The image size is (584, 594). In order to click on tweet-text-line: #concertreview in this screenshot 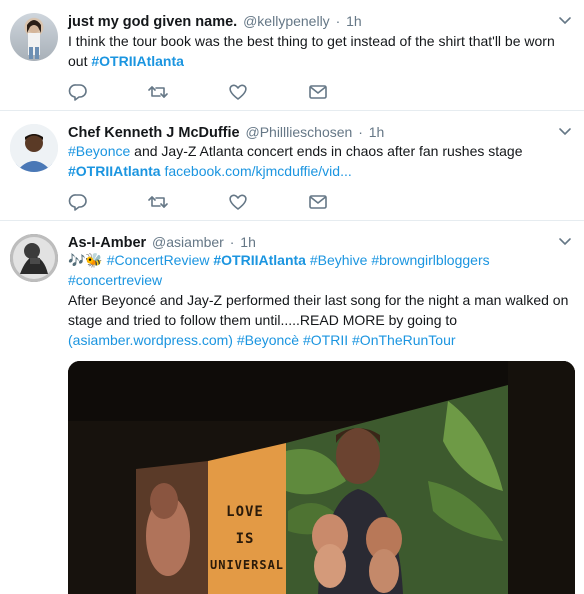, I will do `click(320, 280)`.